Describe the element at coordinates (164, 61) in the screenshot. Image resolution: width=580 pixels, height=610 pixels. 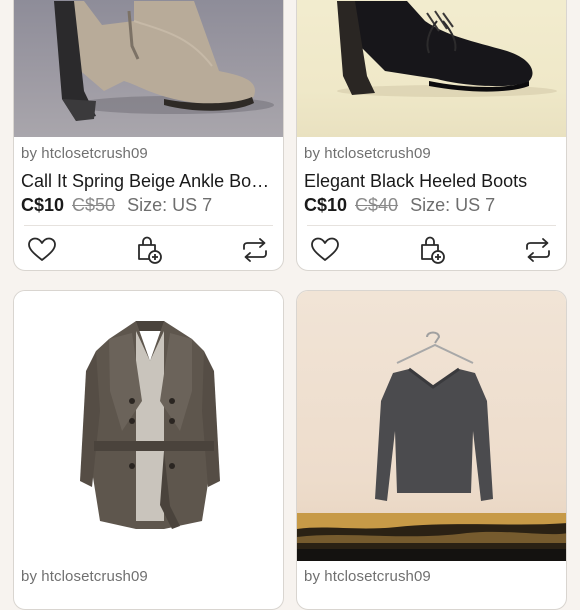
I see `beige-boot-image` at that location.